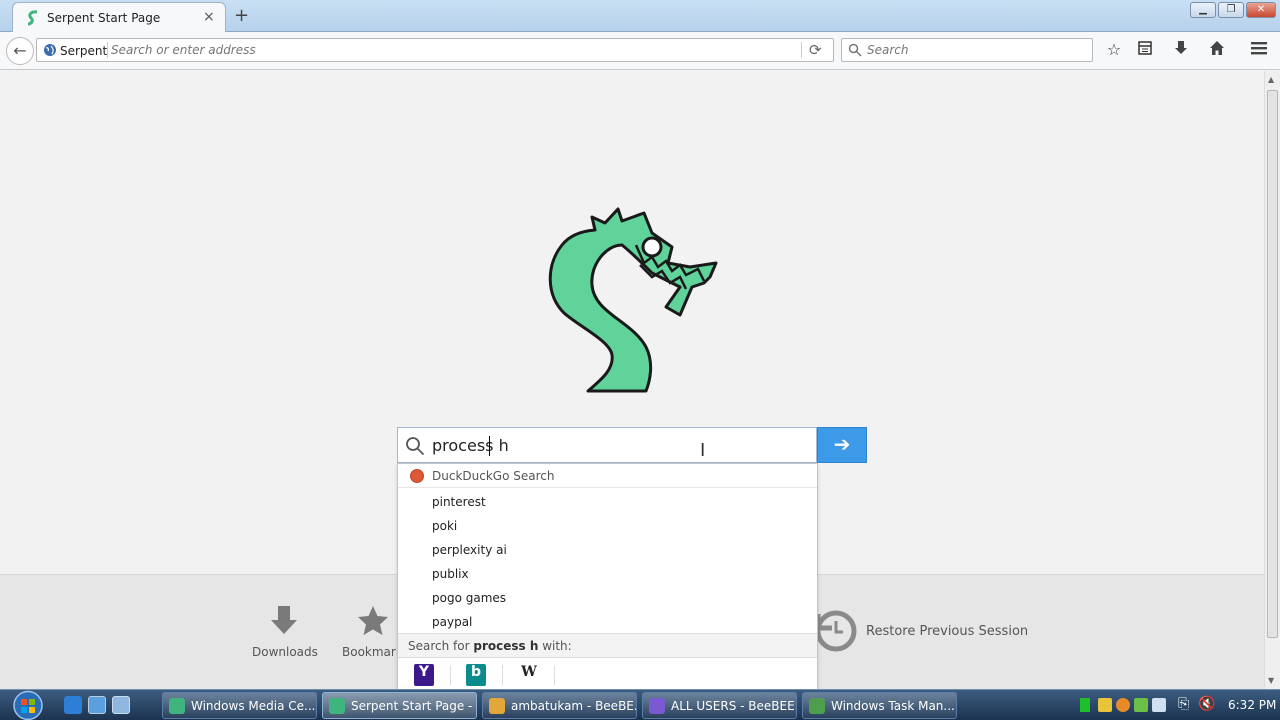  What do you see at coordinates (977, 50) in the screenshot?
I see `search-input` at bounding box center [977, 50].